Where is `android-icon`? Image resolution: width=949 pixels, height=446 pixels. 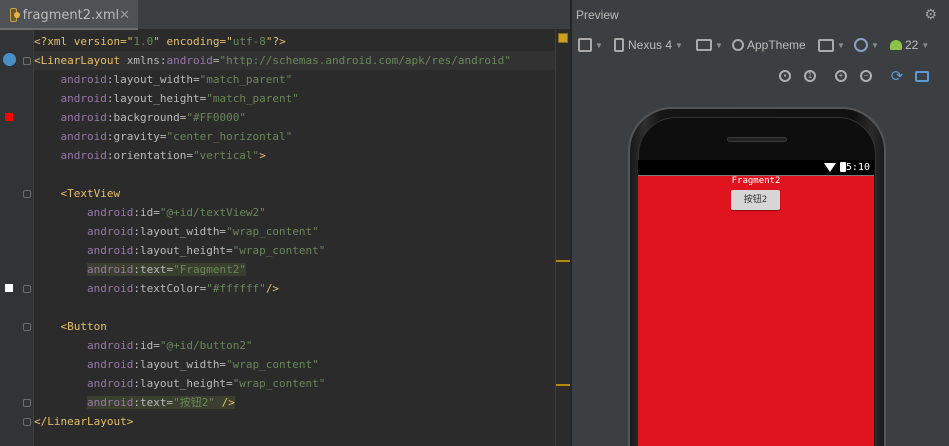
android-icon is located at coordinates (896, 45).